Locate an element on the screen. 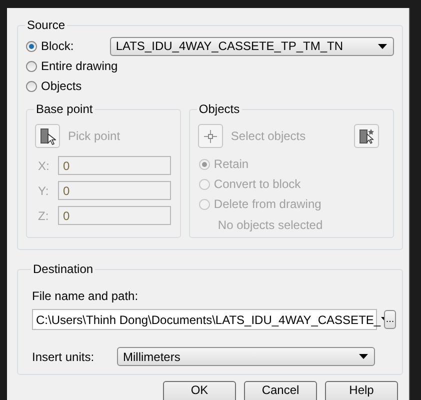 The width and height of the screenshot is (421, 400). path-label: File name and path: is located at coordinates (86, 296).